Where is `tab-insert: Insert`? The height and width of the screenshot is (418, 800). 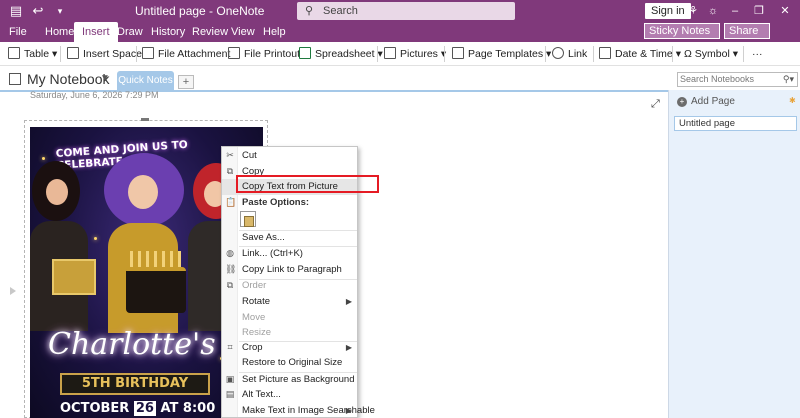
tab-insert: Insert is located at coordinates (96, 32).